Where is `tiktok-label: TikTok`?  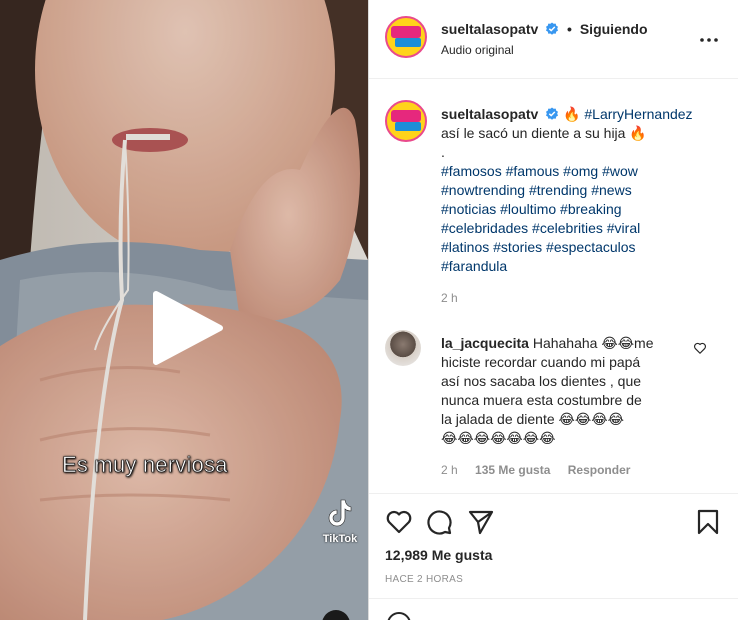 tiktok-label: TikTok is located at coordinates (340, 539).